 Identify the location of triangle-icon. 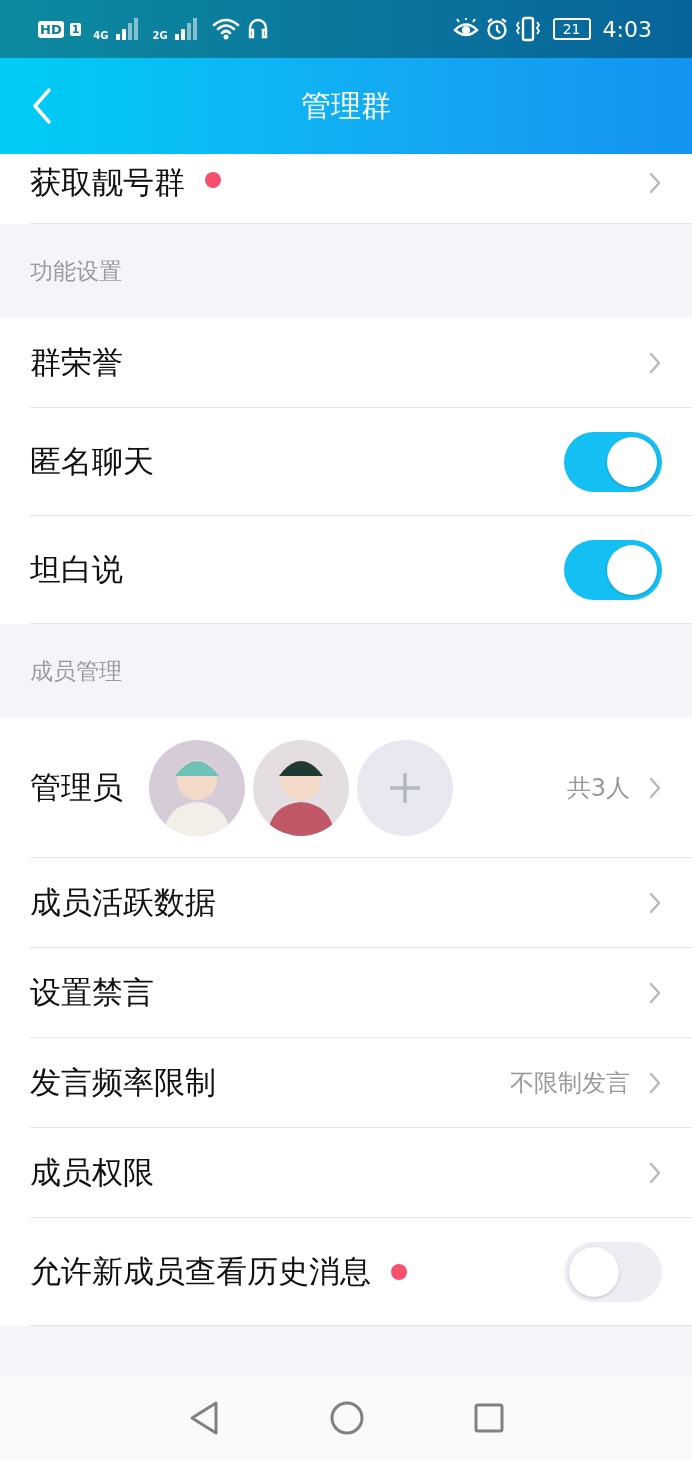
(204, 1418).